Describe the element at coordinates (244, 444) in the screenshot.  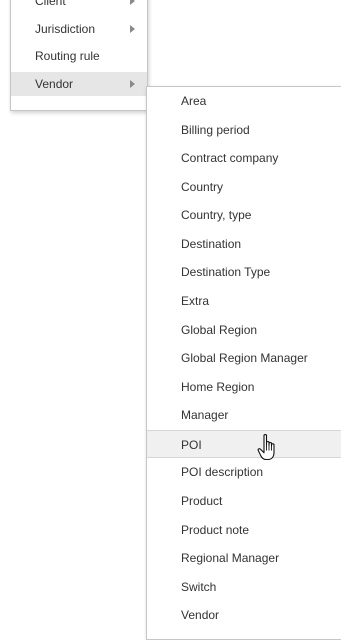
I see `submenu-item-poi: POI` at that location.